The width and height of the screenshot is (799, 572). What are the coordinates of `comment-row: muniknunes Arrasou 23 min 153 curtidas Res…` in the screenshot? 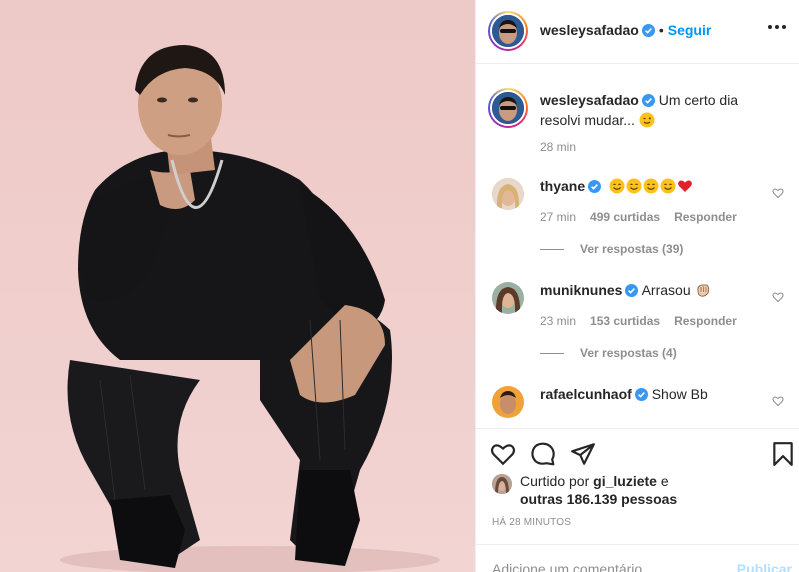 It's located at (642, 325).